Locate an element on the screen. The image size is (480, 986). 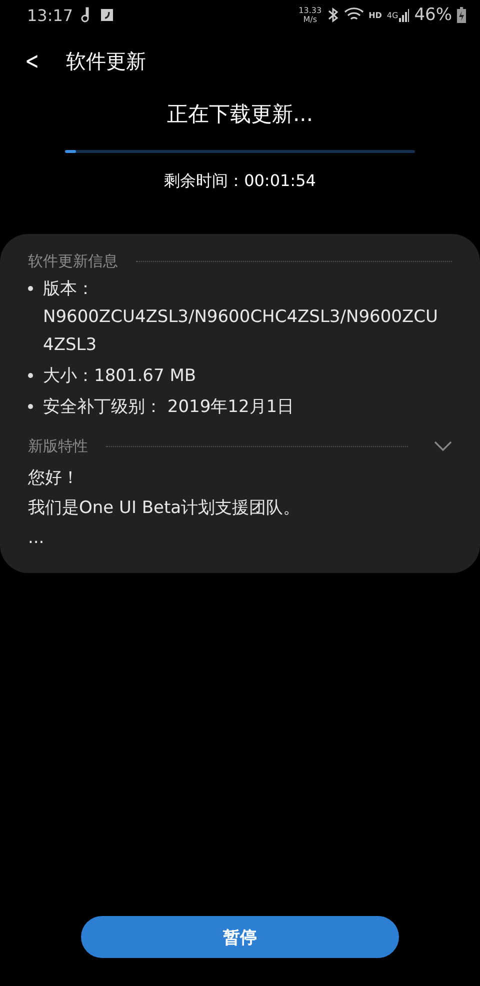
hd-label: HD is located at coordinates (375, 15).